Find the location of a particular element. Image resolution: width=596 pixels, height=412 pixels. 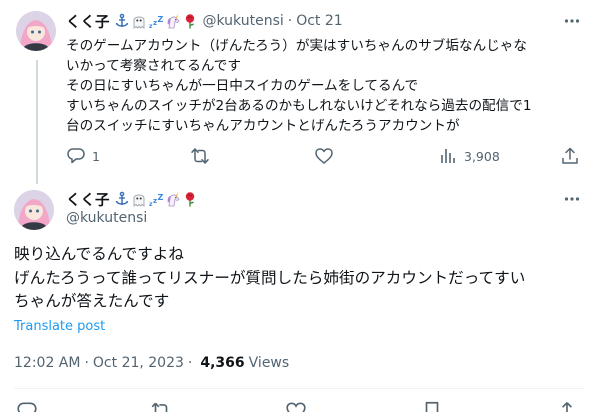

tweet-metadata: 12:02 AM · Oct 21, 2023 · 4,366 Views is located at coordinates (151, 363).